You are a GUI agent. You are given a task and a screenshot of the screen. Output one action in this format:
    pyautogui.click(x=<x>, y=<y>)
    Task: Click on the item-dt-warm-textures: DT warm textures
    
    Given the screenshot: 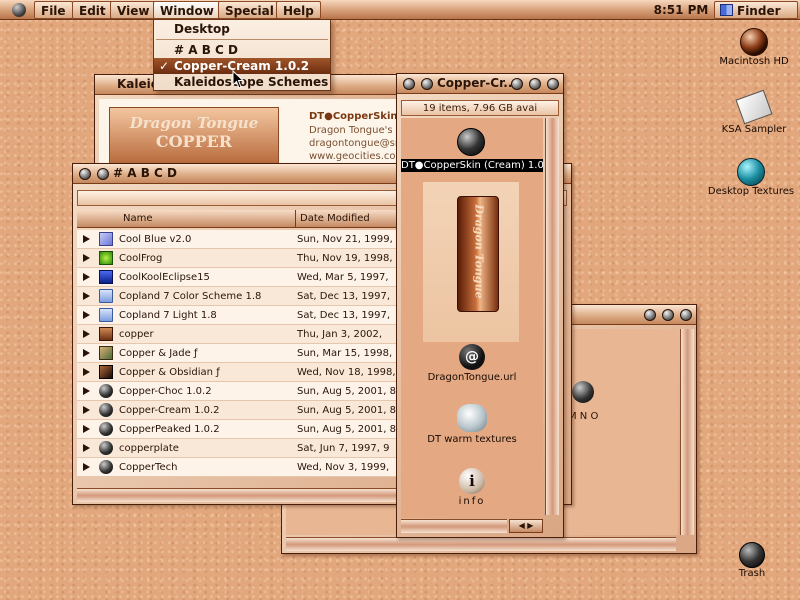 What is the action you would take?
    pyautogui.click(x=472, y=424)
    